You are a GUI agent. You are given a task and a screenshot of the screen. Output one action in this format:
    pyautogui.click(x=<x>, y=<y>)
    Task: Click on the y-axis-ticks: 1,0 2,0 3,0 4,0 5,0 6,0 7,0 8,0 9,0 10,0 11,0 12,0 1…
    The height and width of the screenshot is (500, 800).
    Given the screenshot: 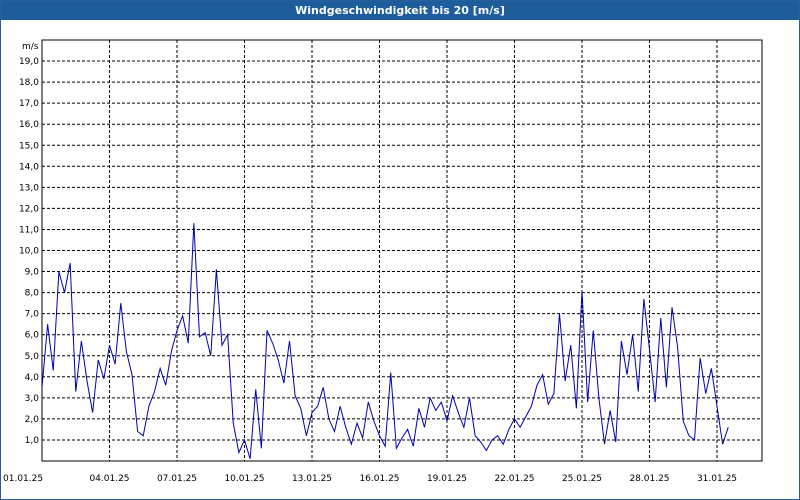 What is the action you would take?
    pyautogui.click(x=29, y=251)
    